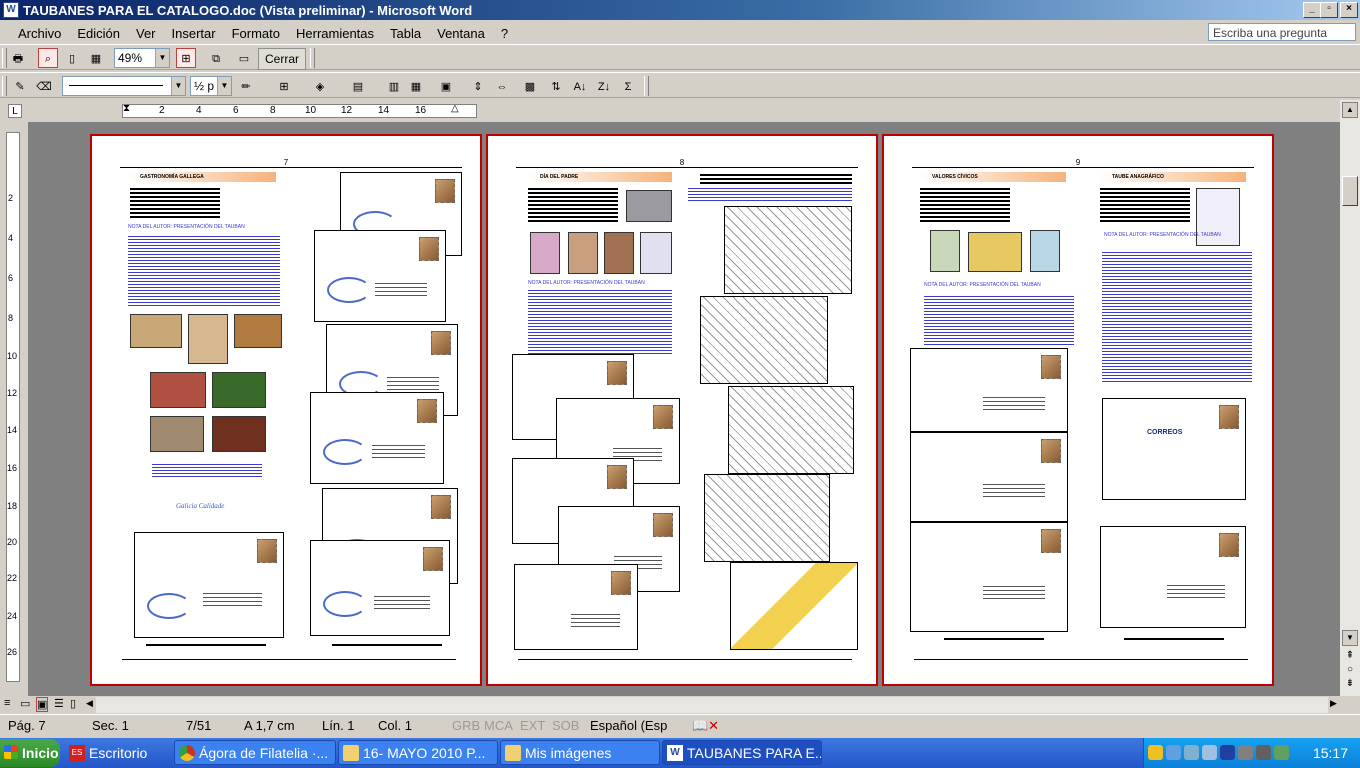 The height and width of the screenshot is (768, 1360). I want to click on menu-ver: Ver, so click(146, 33).